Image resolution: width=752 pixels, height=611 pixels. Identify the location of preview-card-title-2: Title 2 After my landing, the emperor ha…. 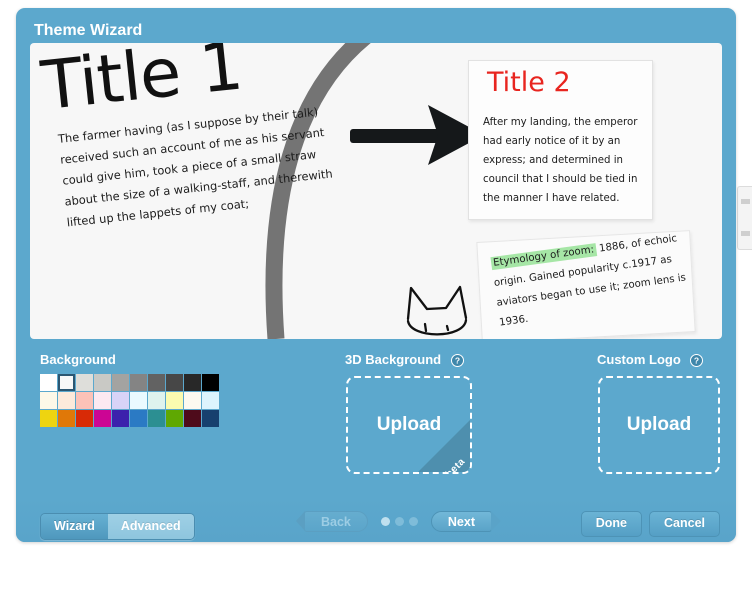
(560, 140).